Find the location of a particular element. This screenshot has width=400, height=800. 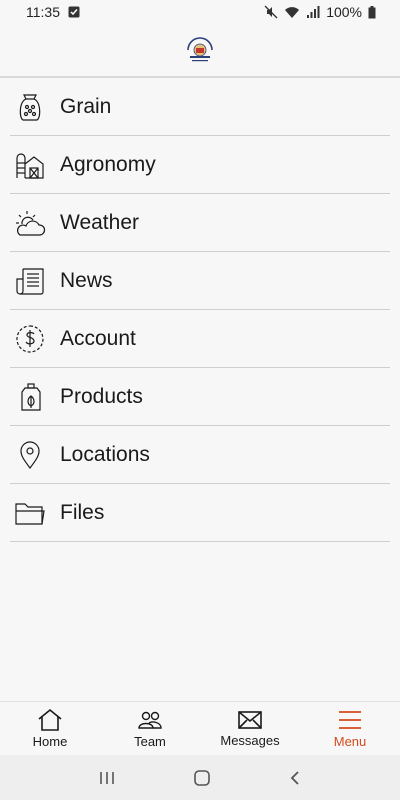

battery-icon is located at coordinates (372, 11).